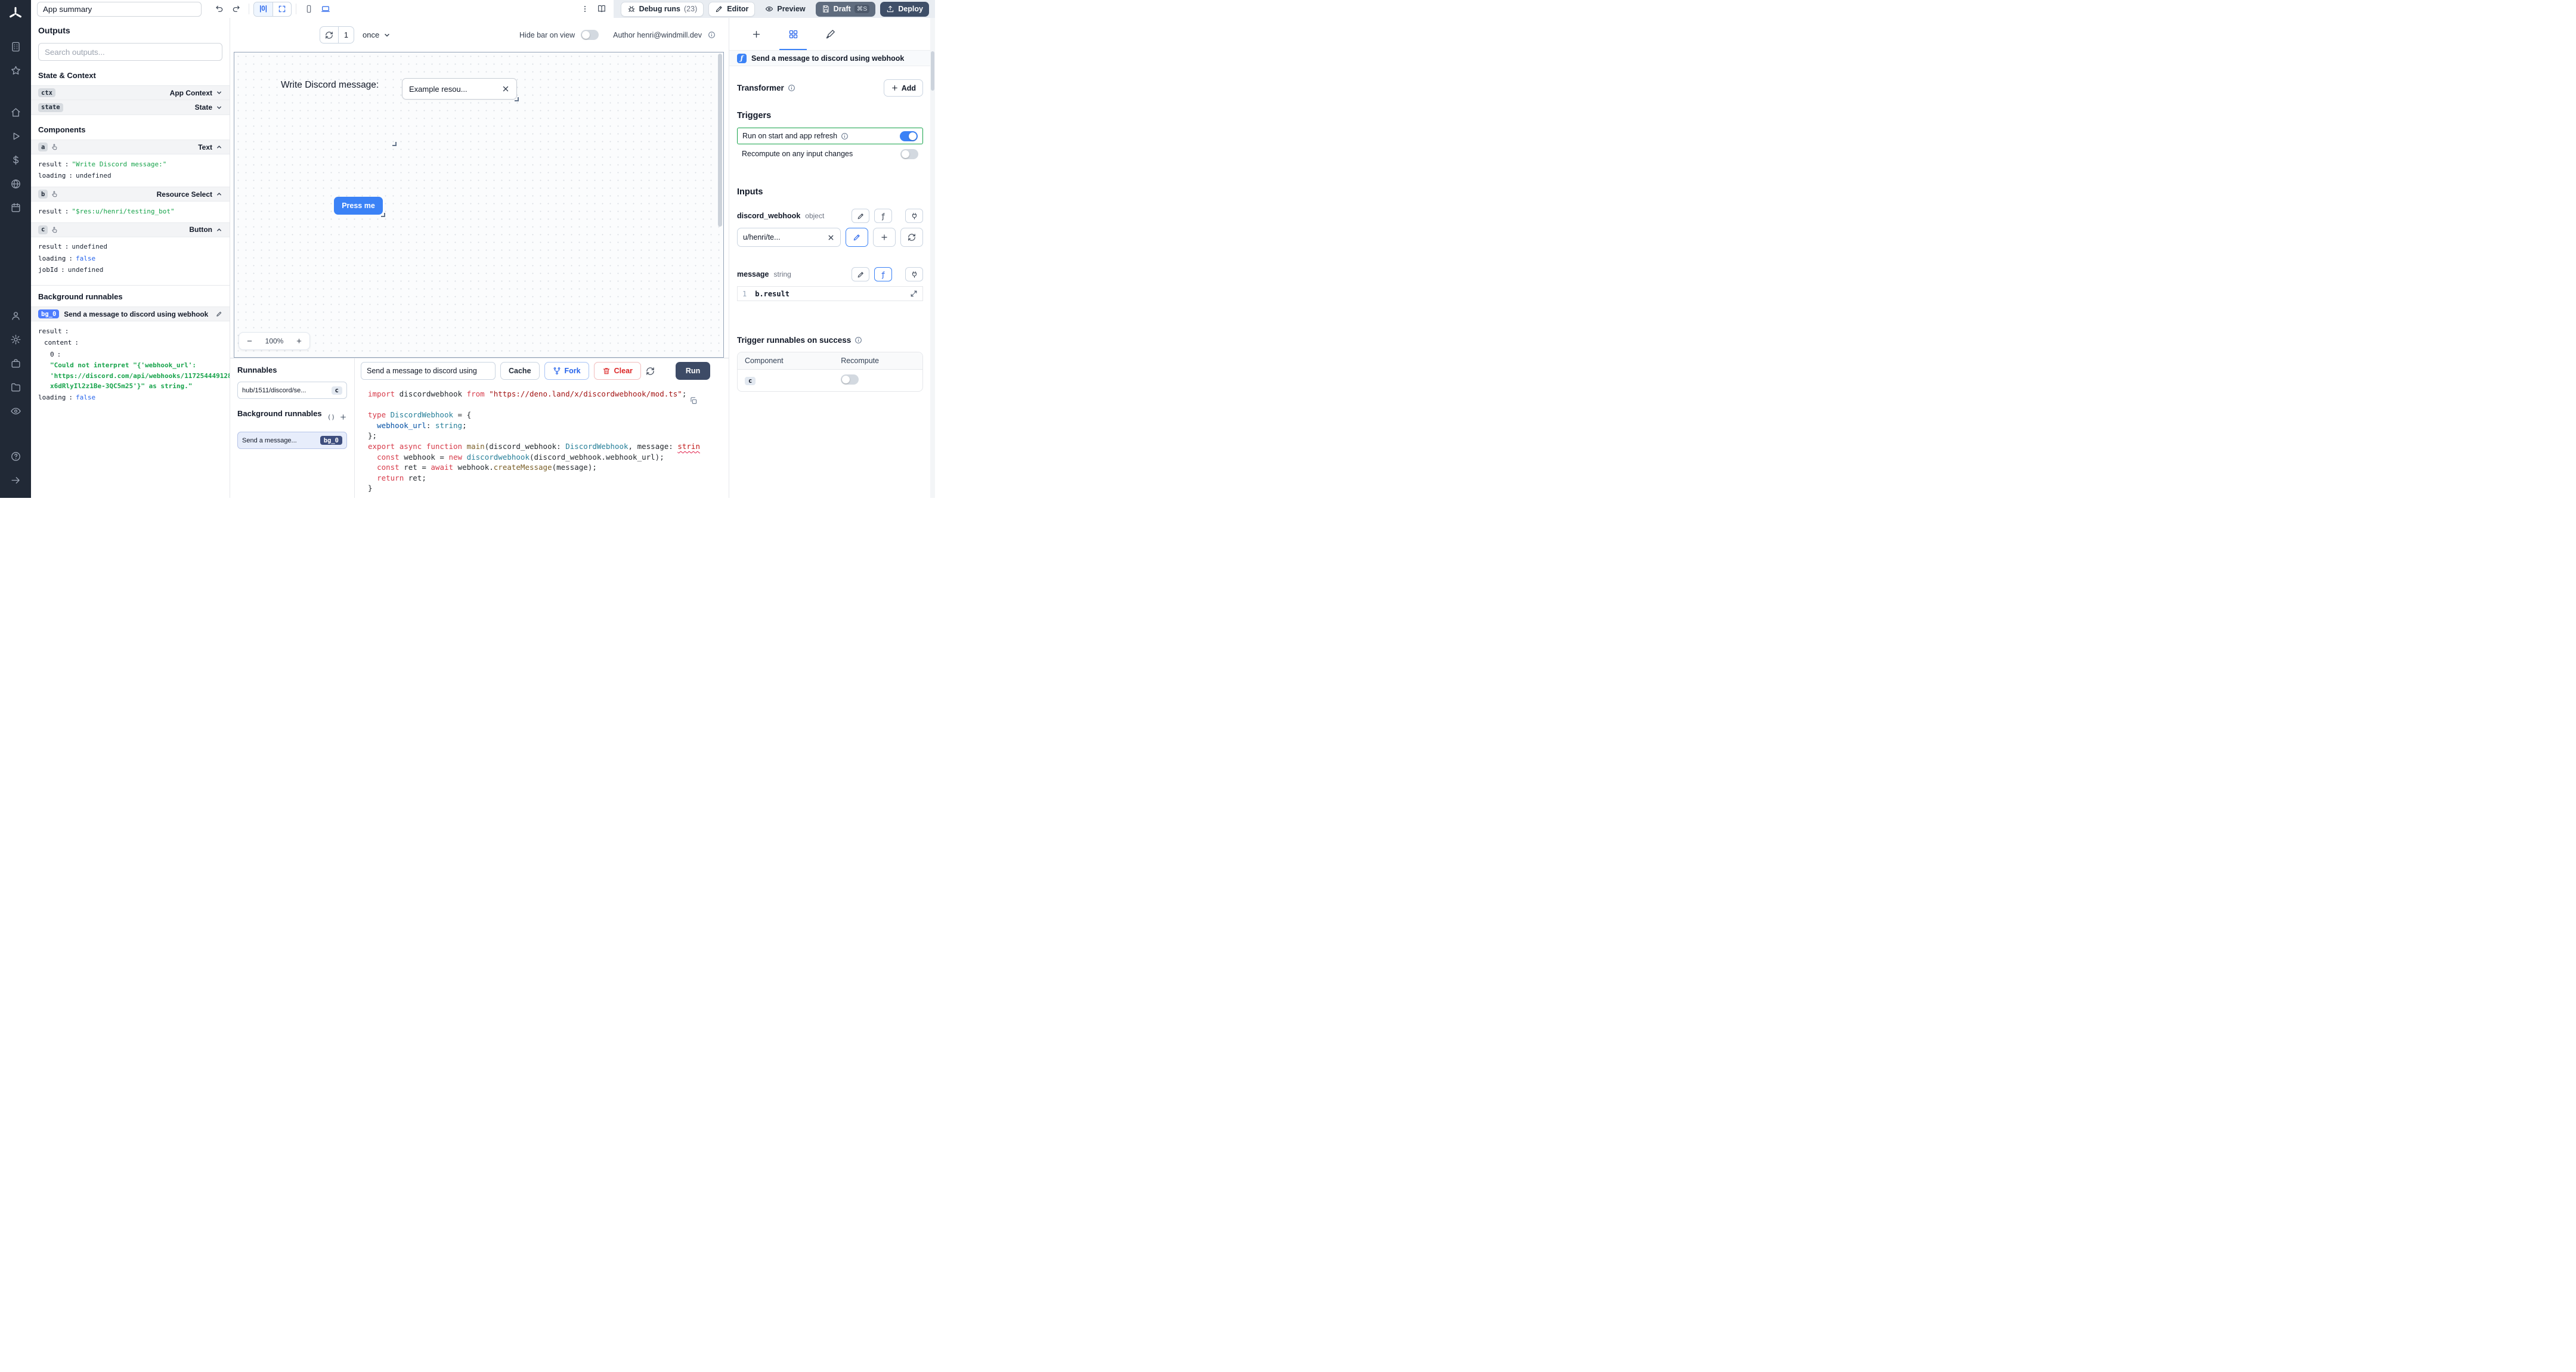  What do you see at coordinates (131, 285) in the screenshot?
I see `divider` at bounding box center [131, 285].